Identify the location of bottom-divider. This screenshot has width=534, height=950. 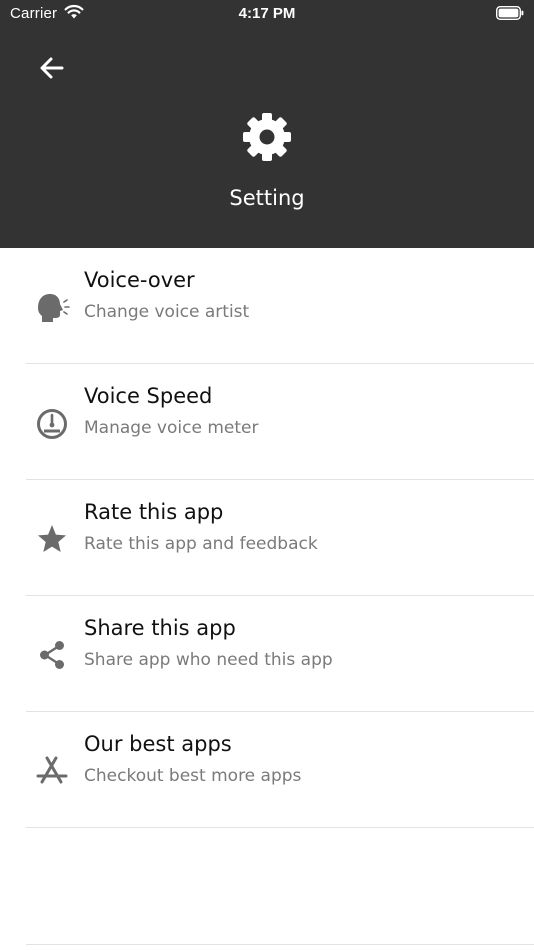
(280, 944).